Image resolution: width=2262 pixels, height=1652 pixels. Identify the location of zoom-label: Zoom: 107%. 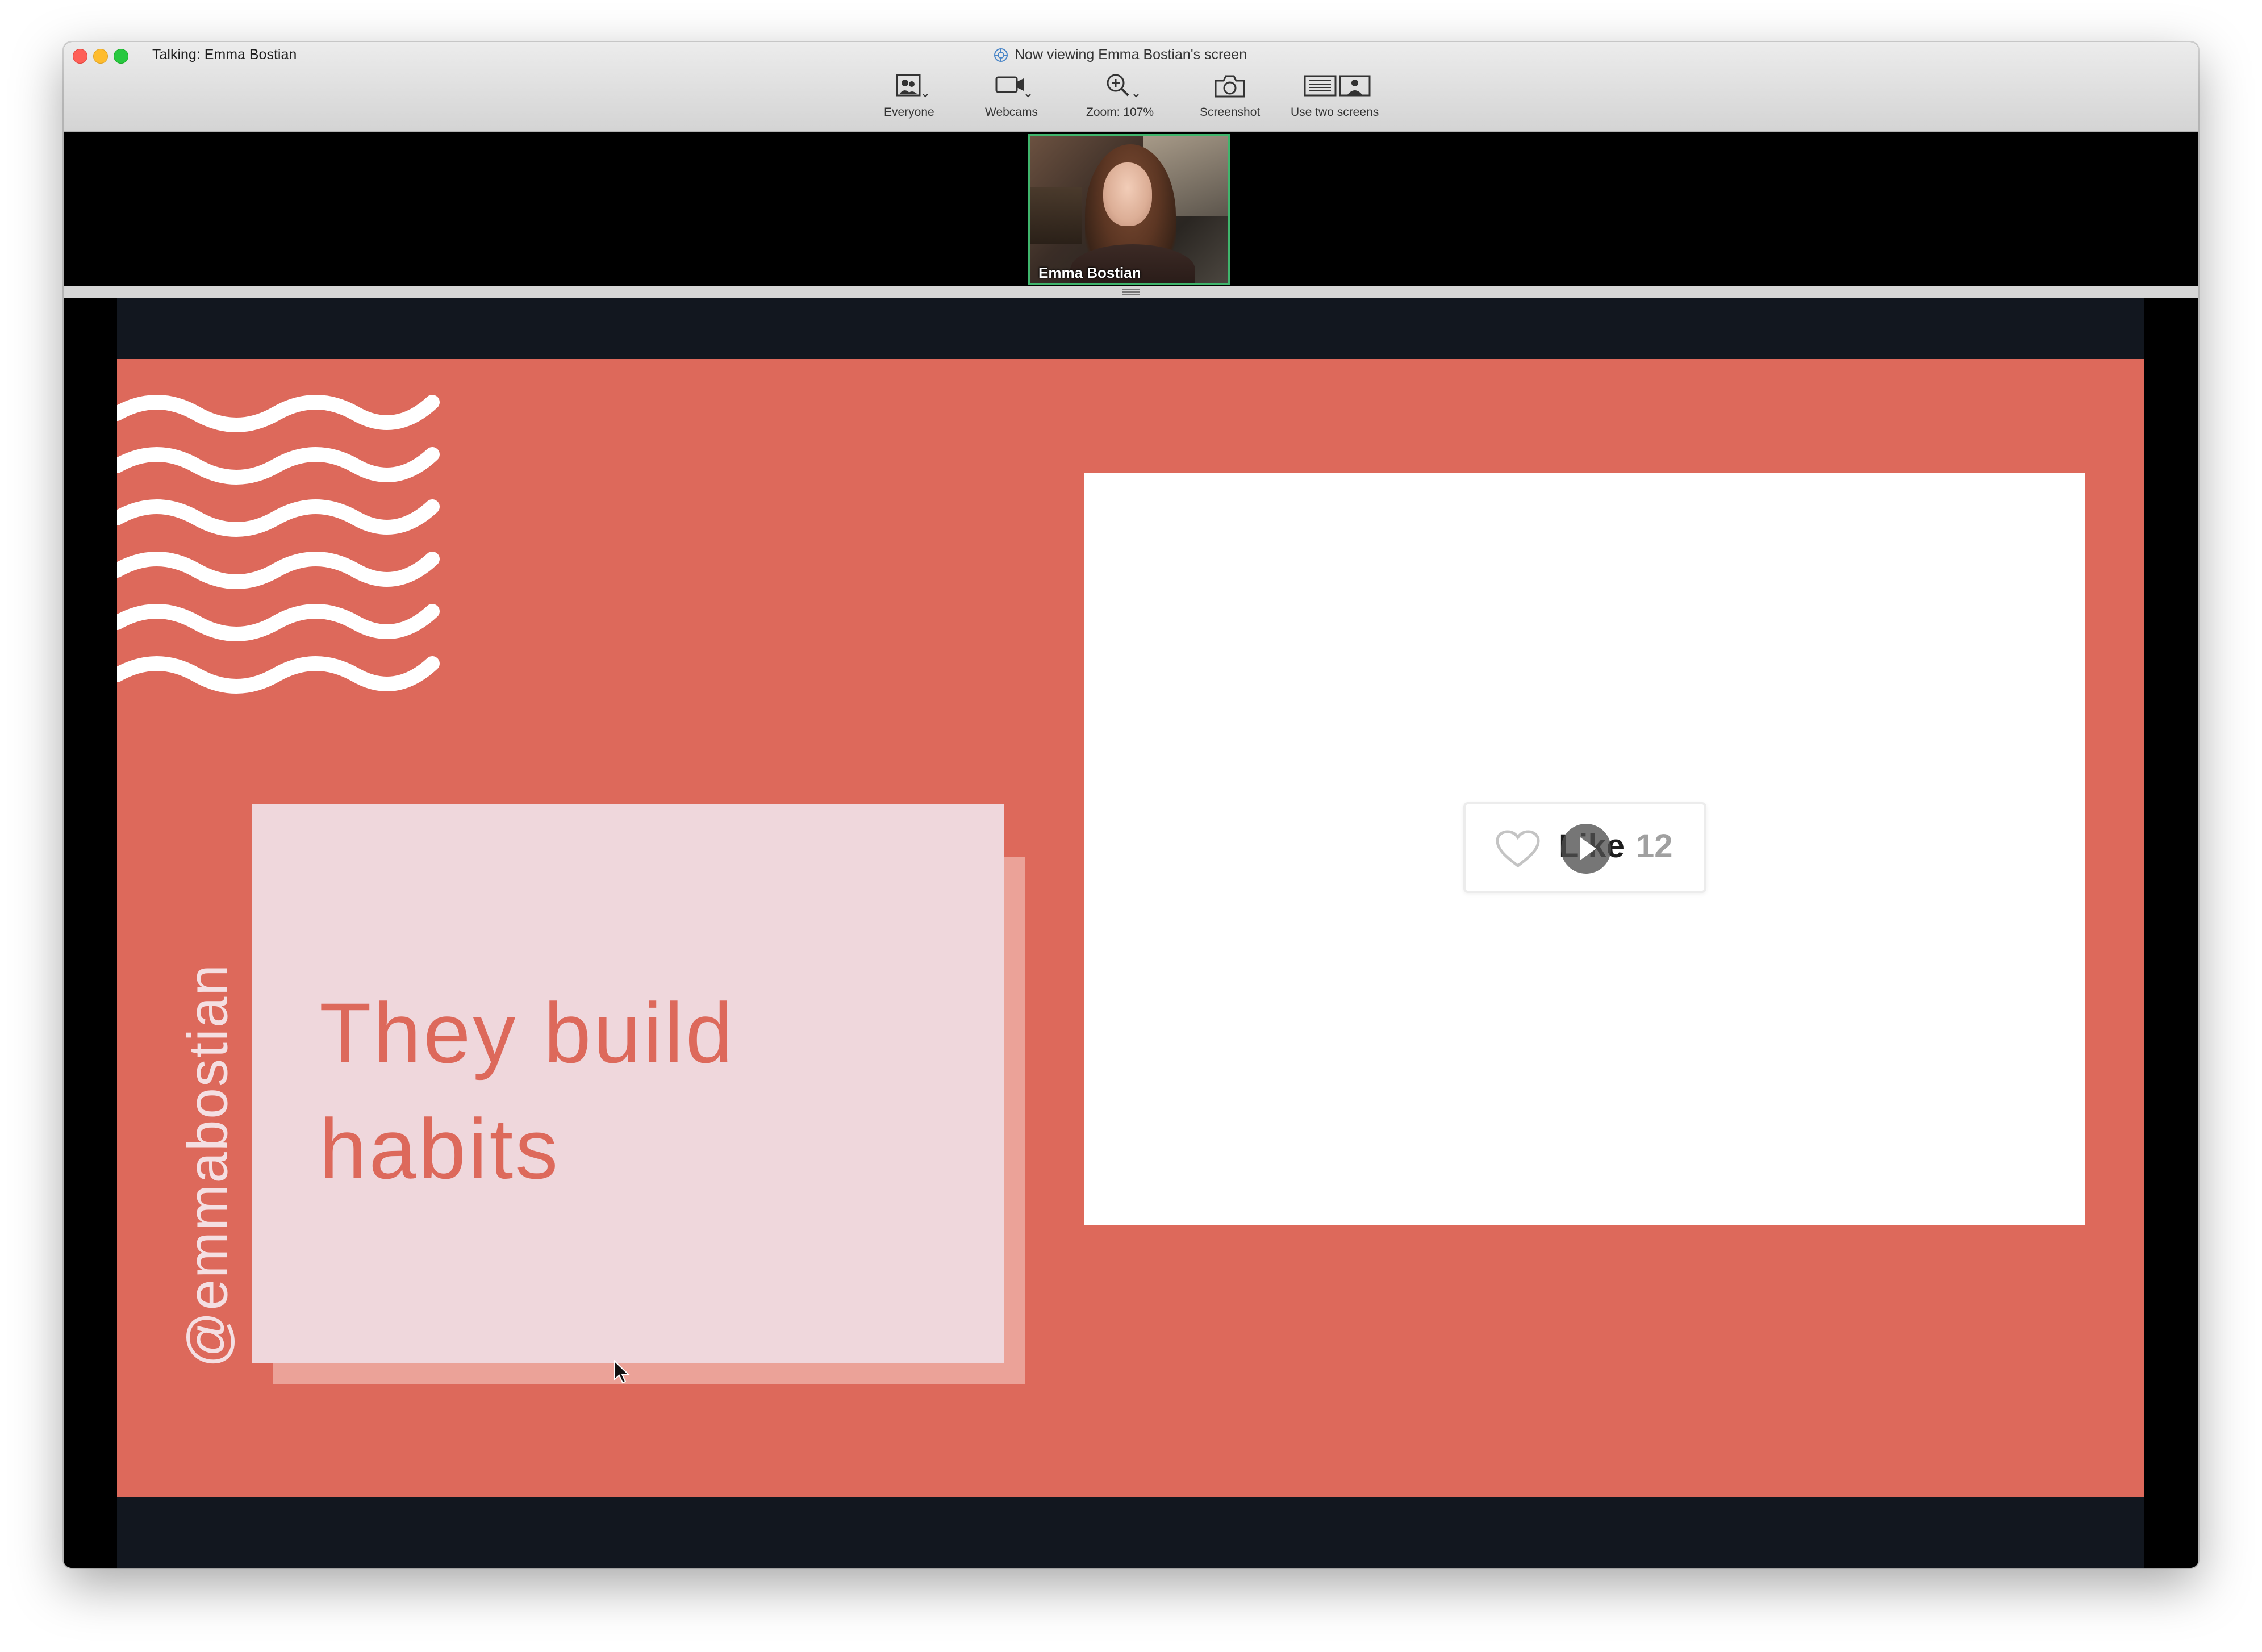
(1120, 112).